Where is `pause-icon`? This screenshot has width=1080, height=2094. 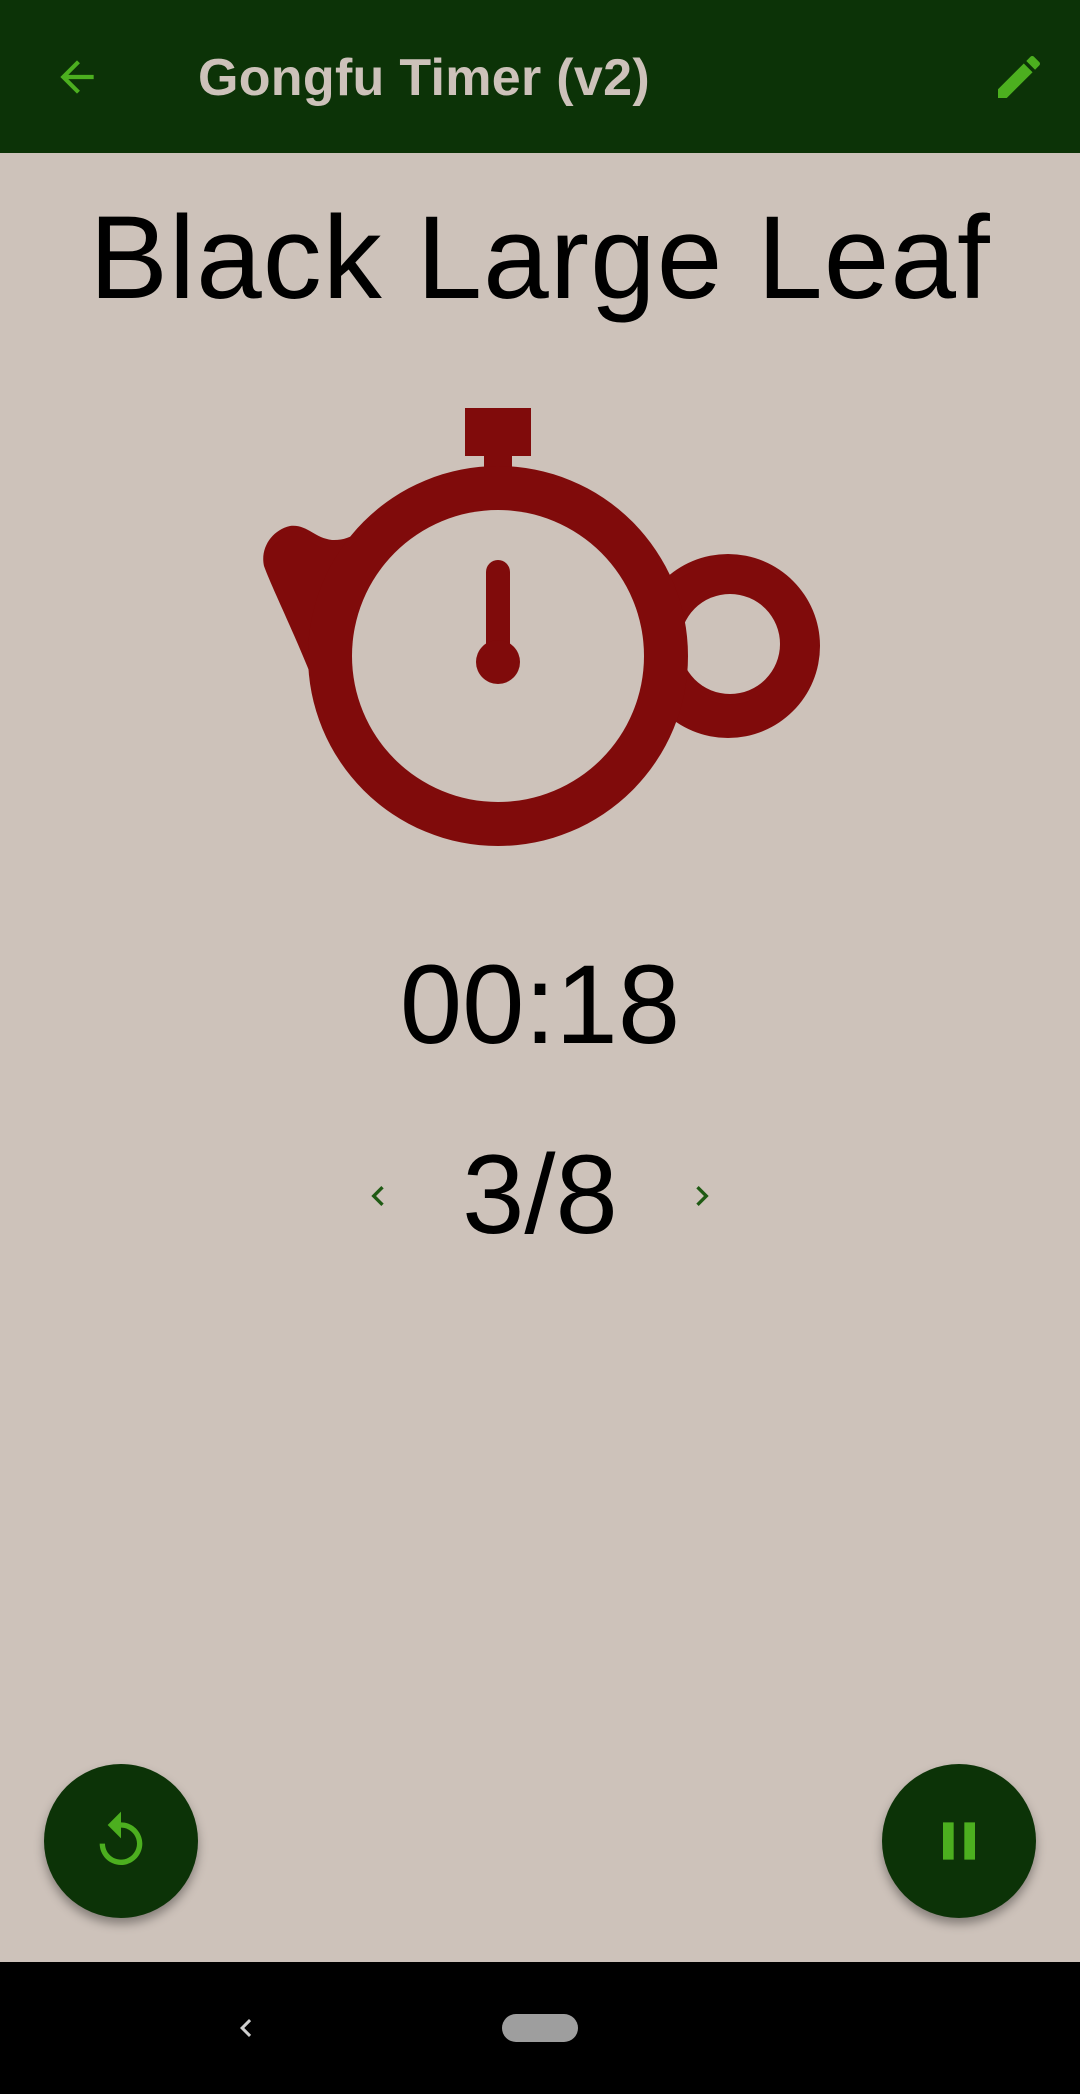 pause-icon is located at coordinates (959, 1841).